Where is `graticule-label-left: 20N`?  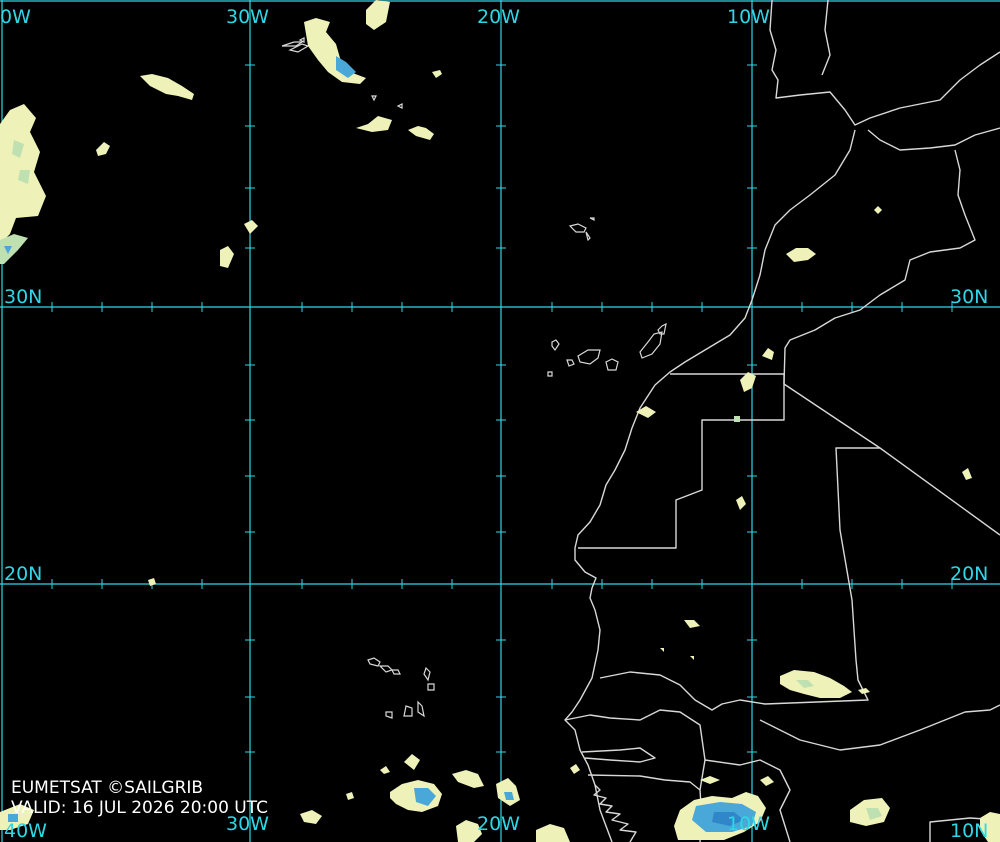
graticule-label-left: 20N is located at coordinates (23, 574).